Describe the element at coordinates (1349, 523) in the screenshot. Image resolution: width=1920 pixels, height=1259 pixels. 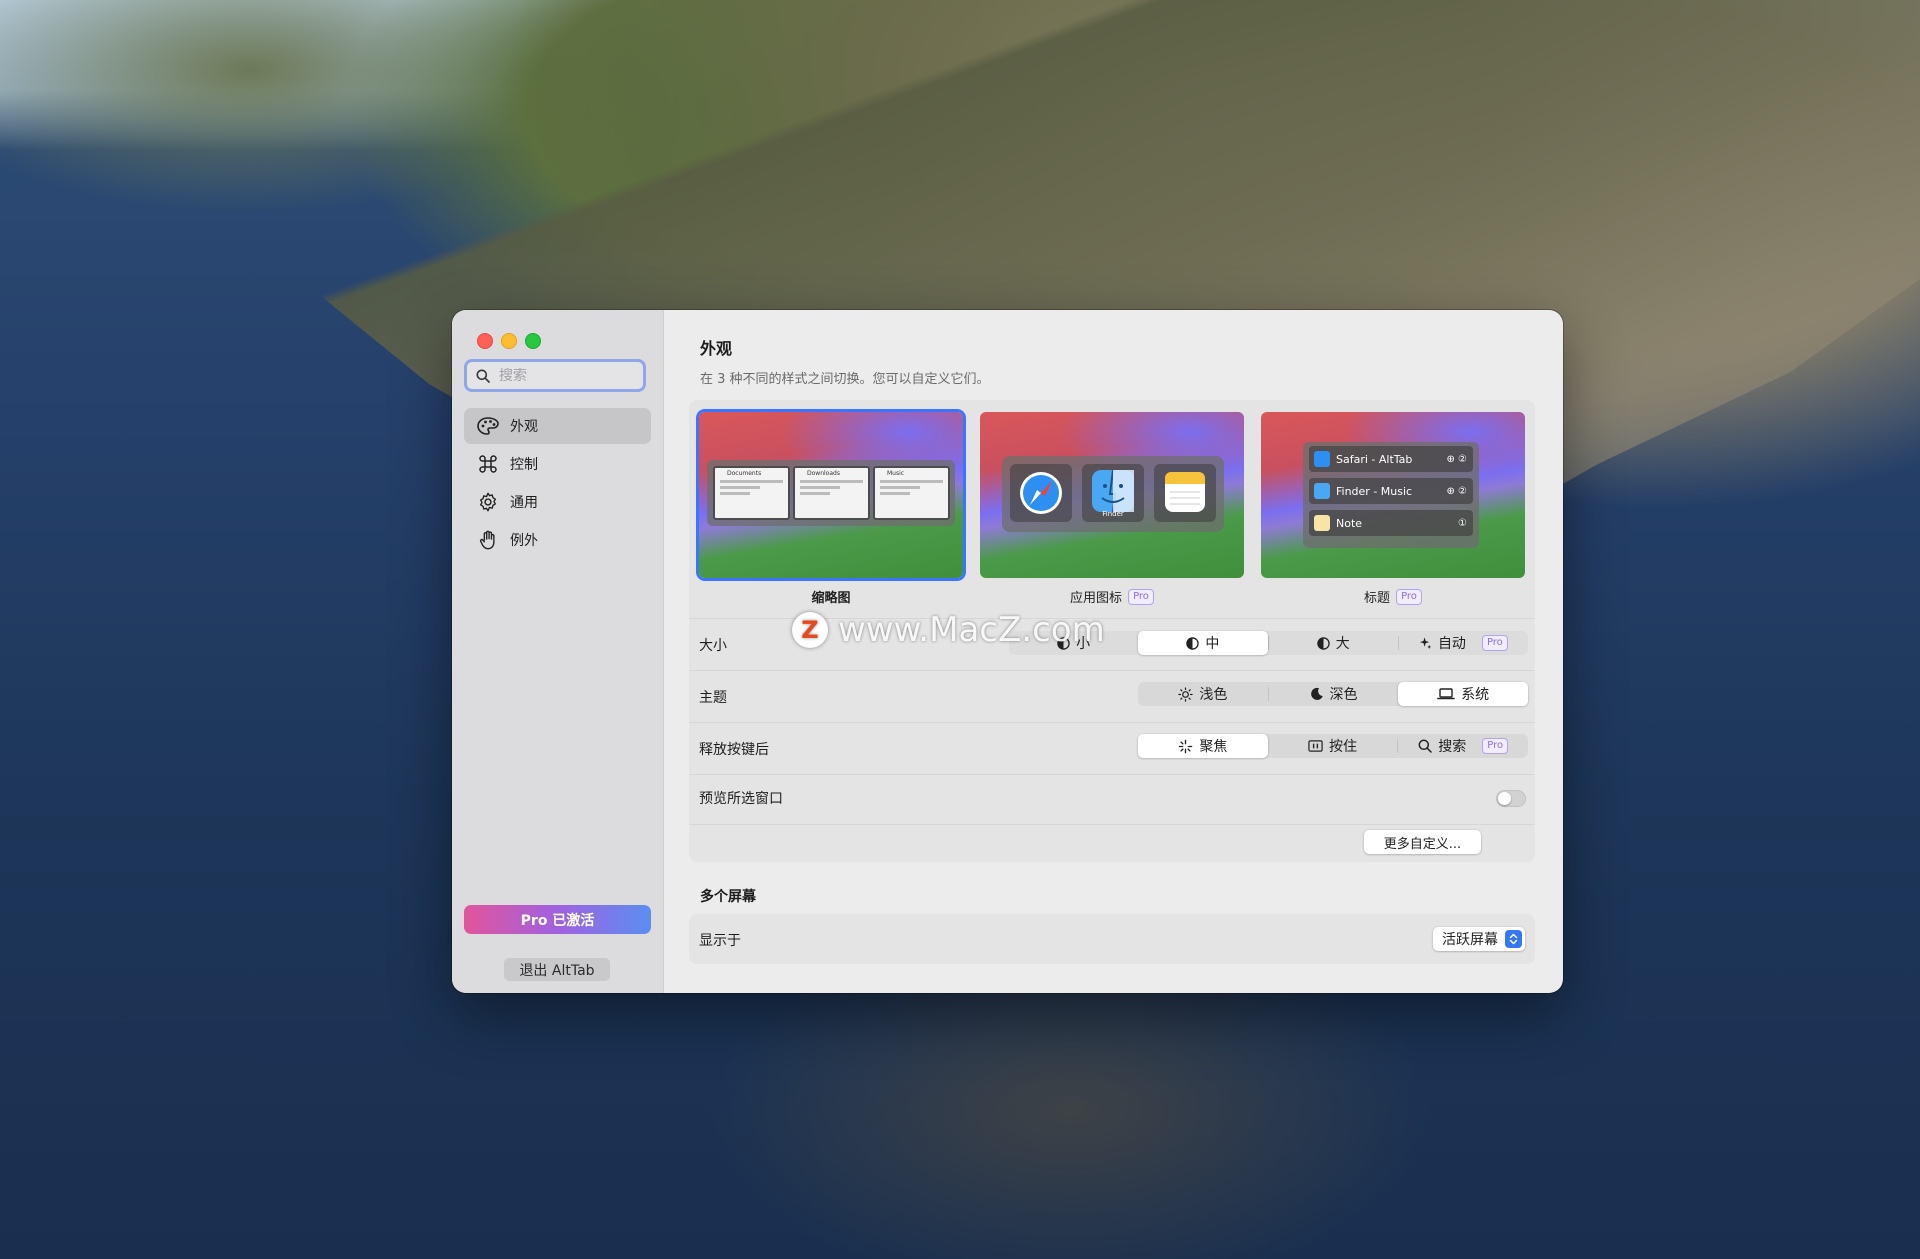
I see `title-row-text: Note` at that location.